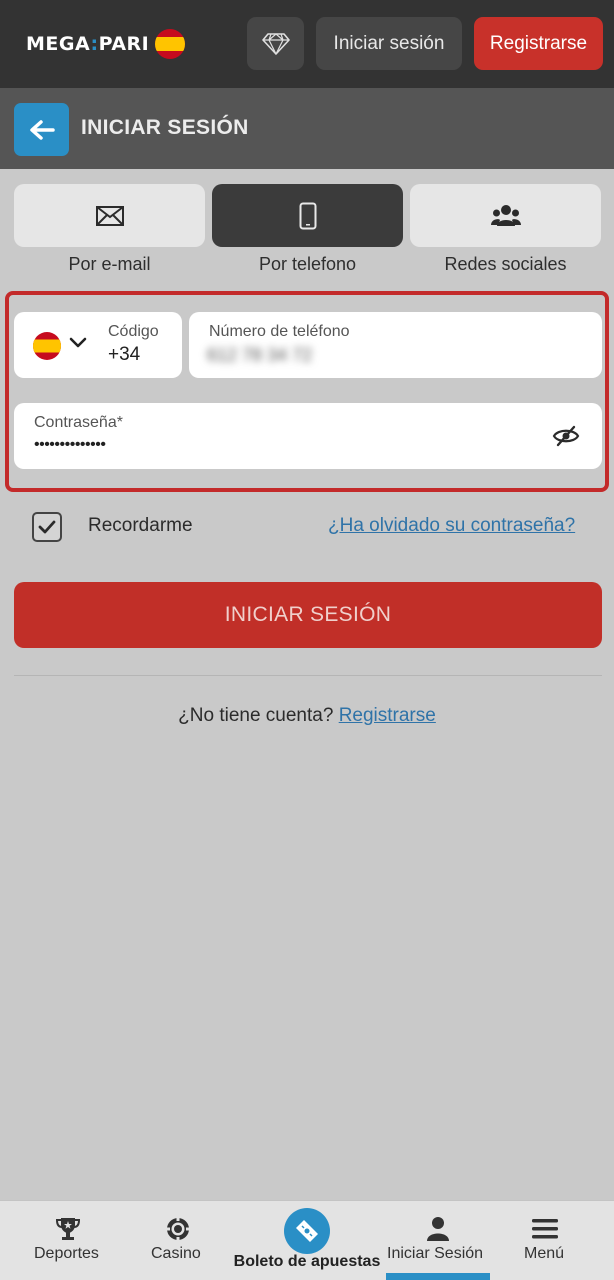 Image resolution: width=614 pixels, height=1280 pixels. What do you see at coordinates (538, 43) in the screenshot?
I see `header-register-button: Registrarse` at bounding box center [538, 43].